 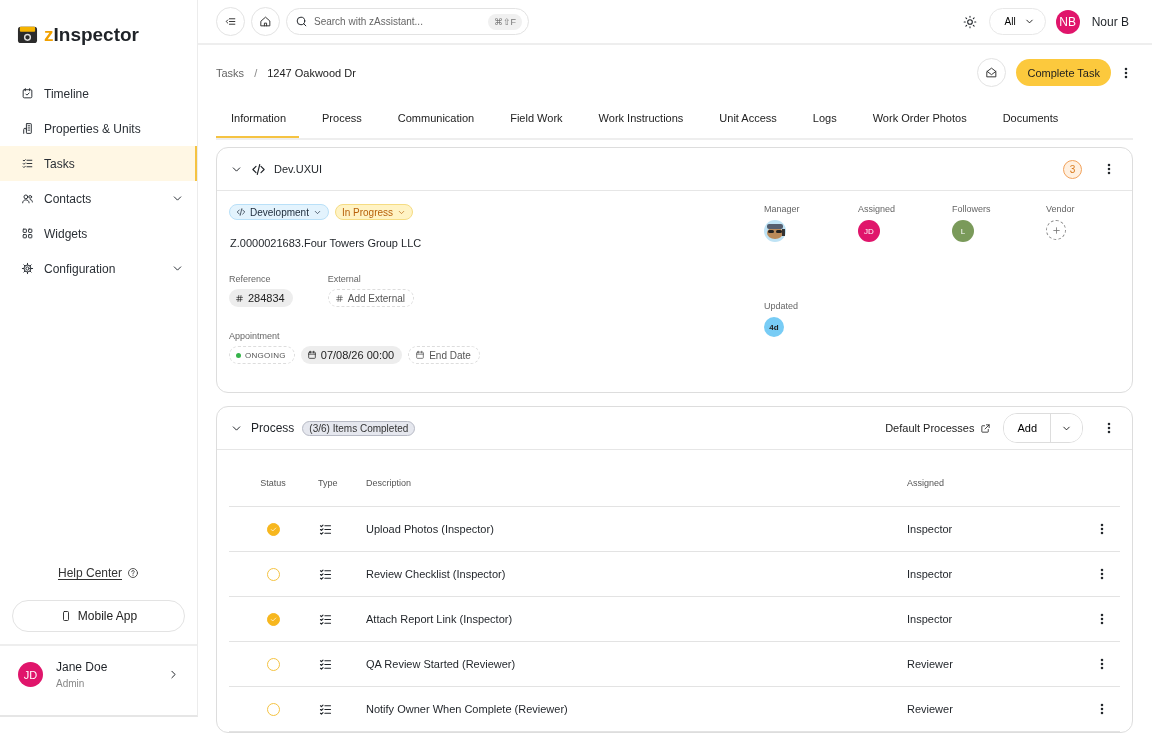 What do you see at coordinates (311, 72) in the screenshot?
I see `breadcrumb-item: 1247 Oakwood Dr` at bounding box center [311, 72].